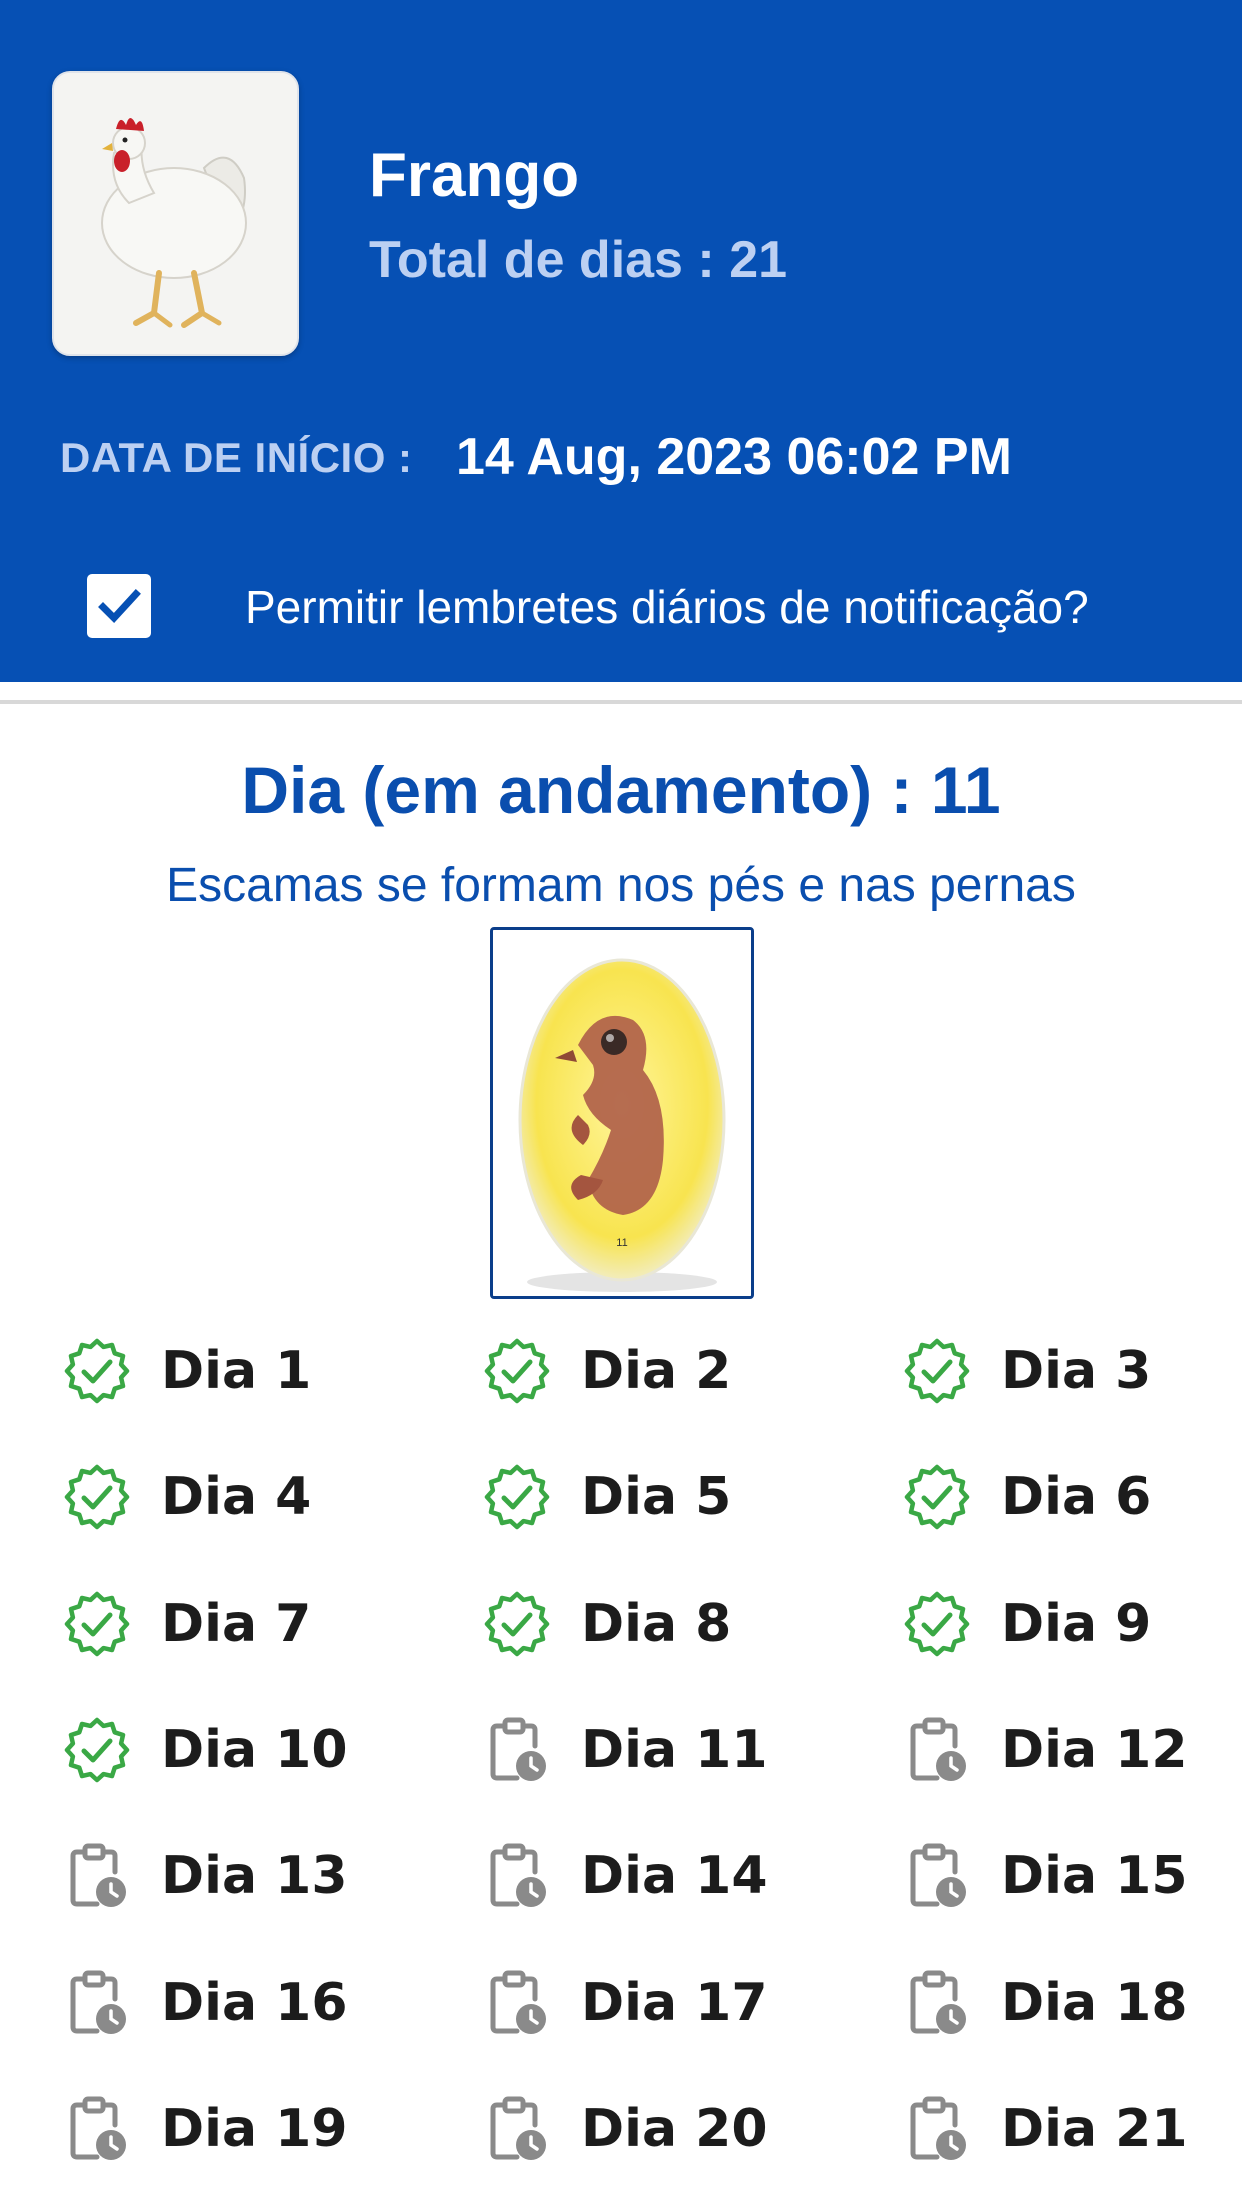  What do you see at coordinates (578, 260) in the screenshot?
I see `total-days: Total de dias : 21` at bounding box center [578, 260].